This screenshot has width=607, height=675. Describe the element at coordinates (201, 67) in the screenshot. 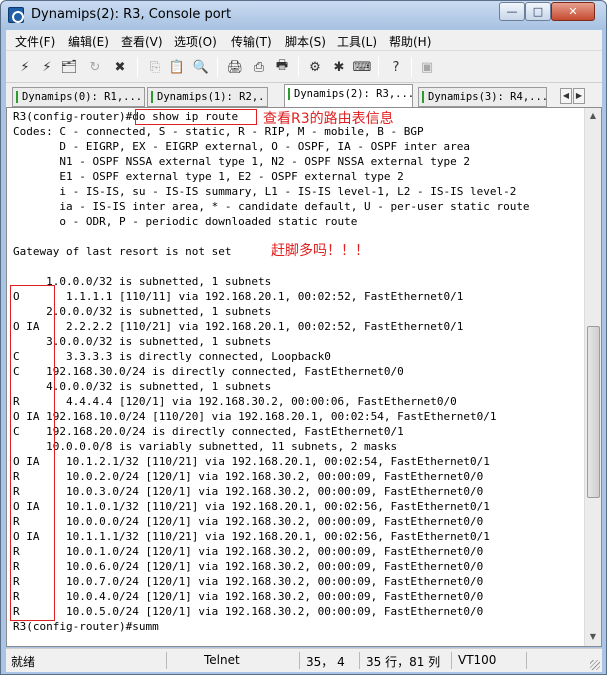

I see `find-icon: 🔍` at that location.